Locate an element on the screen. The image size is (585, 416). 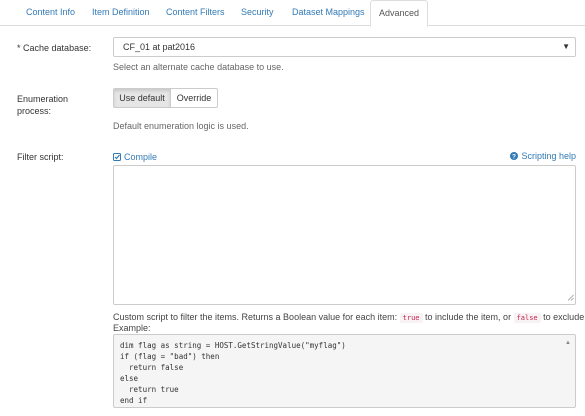
scripting-help-link: ? Scripting help is located at coordinates (543, 157).